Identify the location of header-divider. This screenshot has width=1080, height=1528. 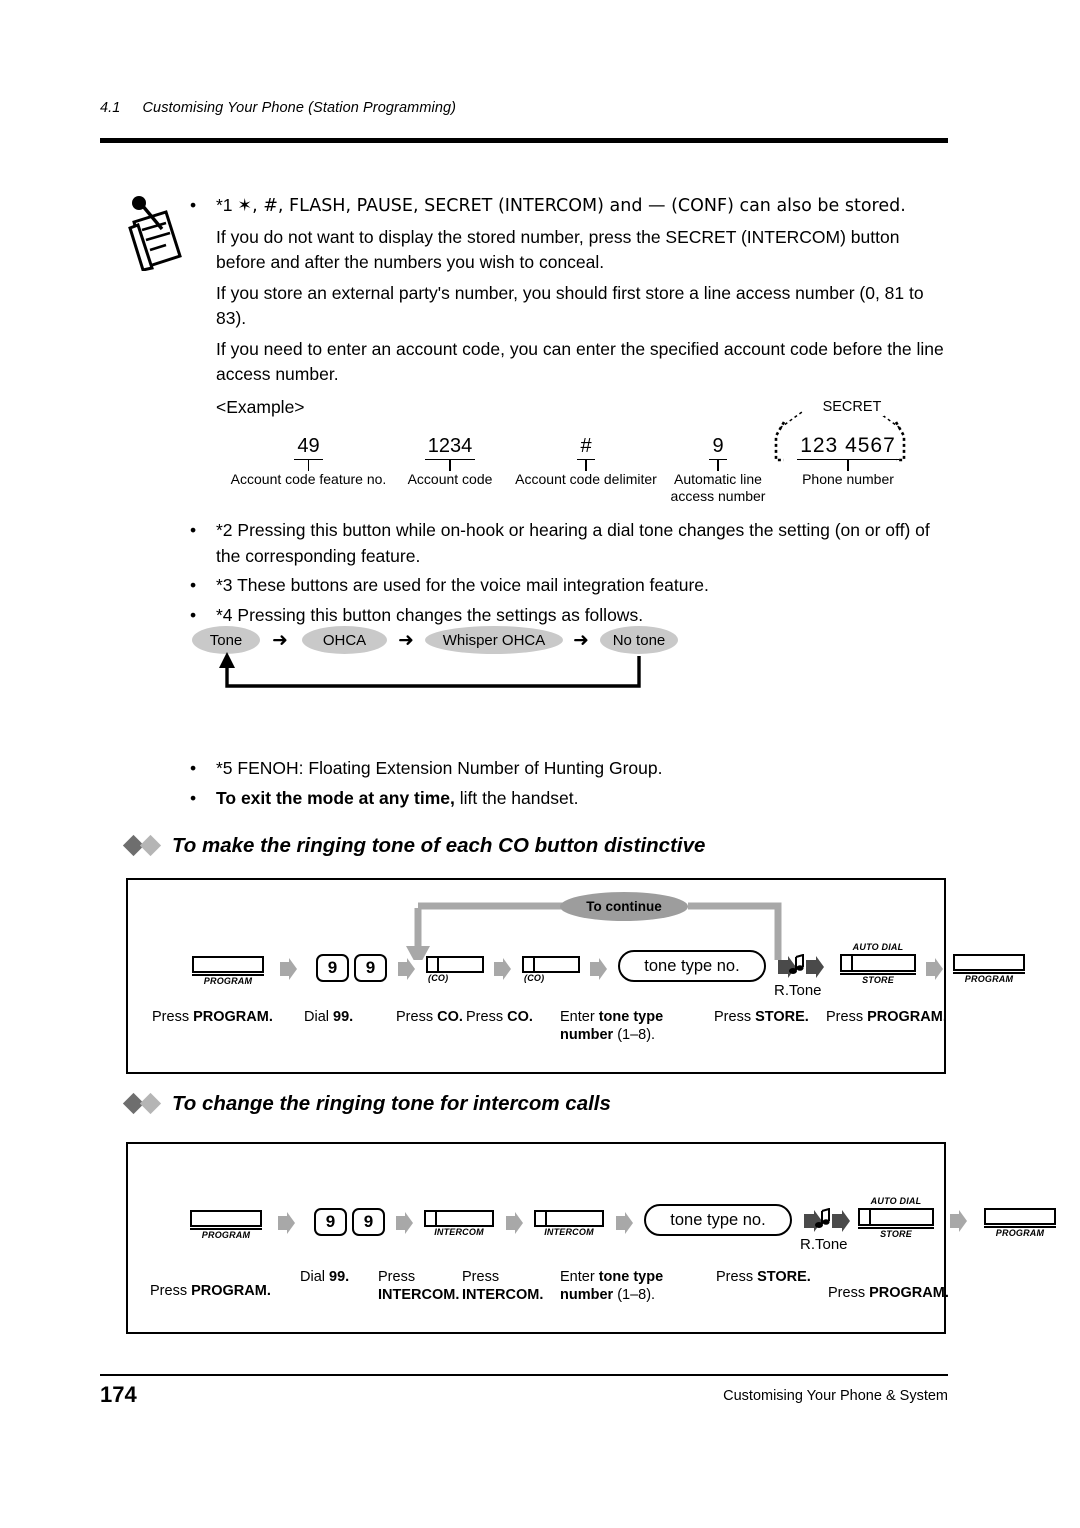
(524, 140).